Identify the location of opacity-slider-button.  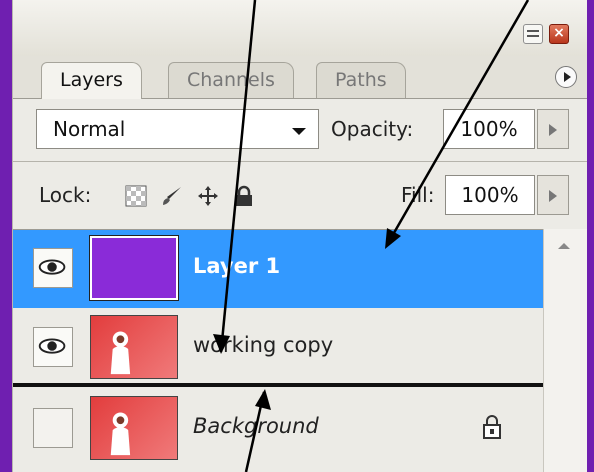
(553, 129).